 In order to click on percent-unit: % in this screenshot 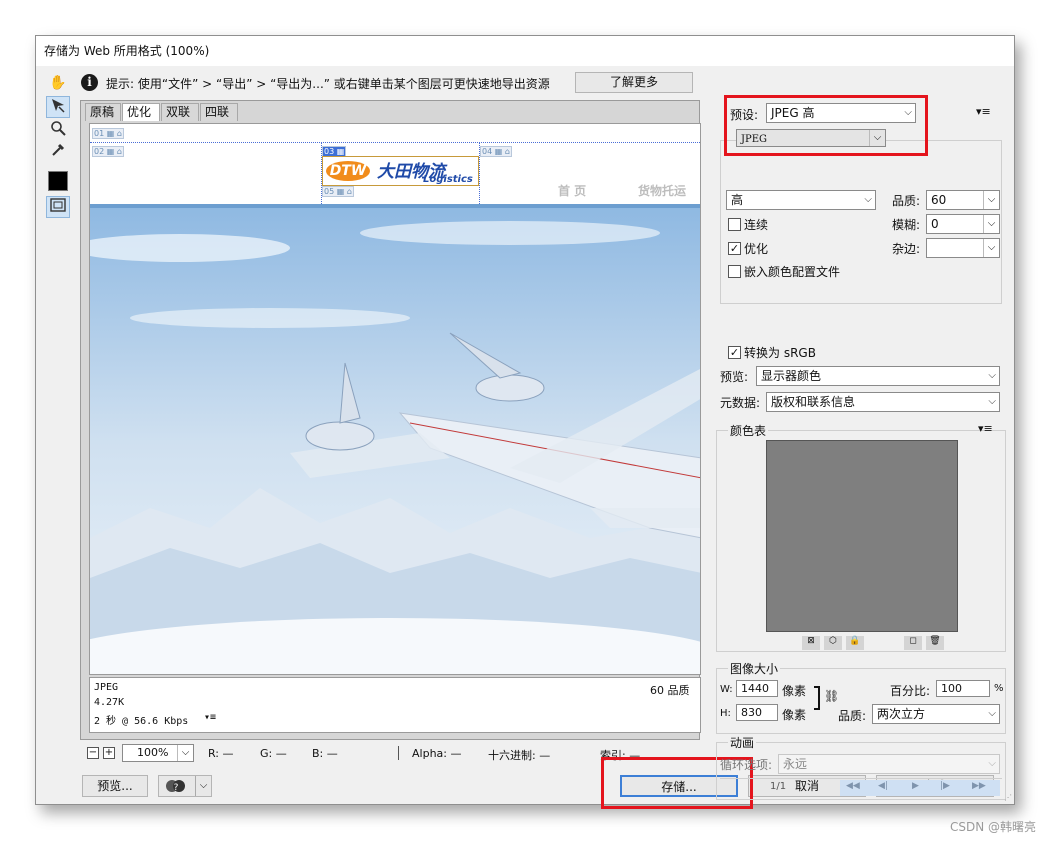, I will do `click(999, 688)`.